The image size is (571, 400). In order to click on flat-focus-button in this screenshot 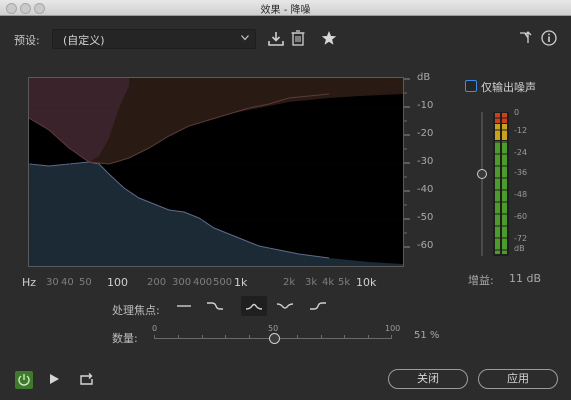, I will do `click(184, 306)`.